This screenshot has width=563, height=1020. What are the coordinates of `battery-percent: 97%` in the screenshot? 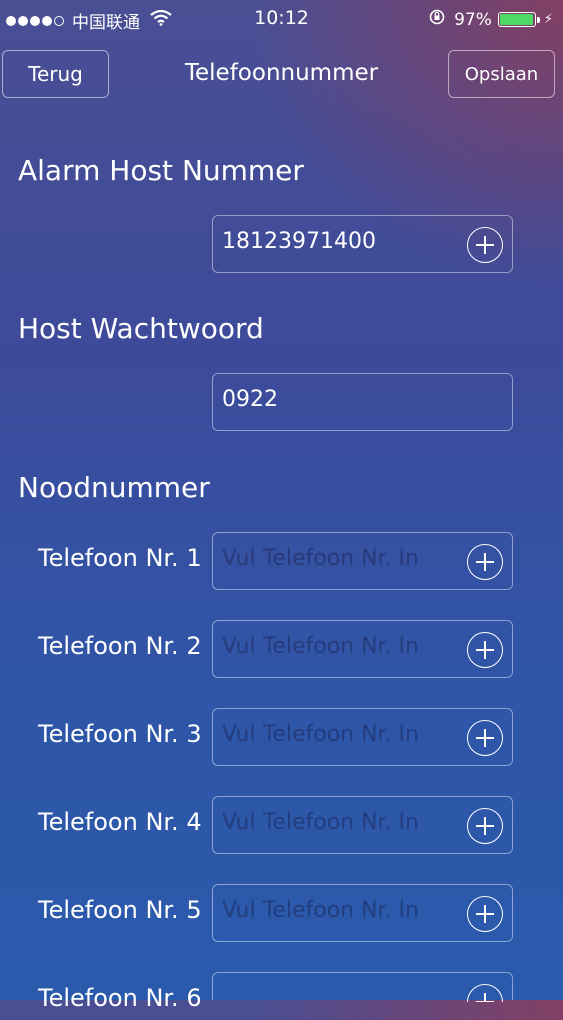 It's located at (473, 19).